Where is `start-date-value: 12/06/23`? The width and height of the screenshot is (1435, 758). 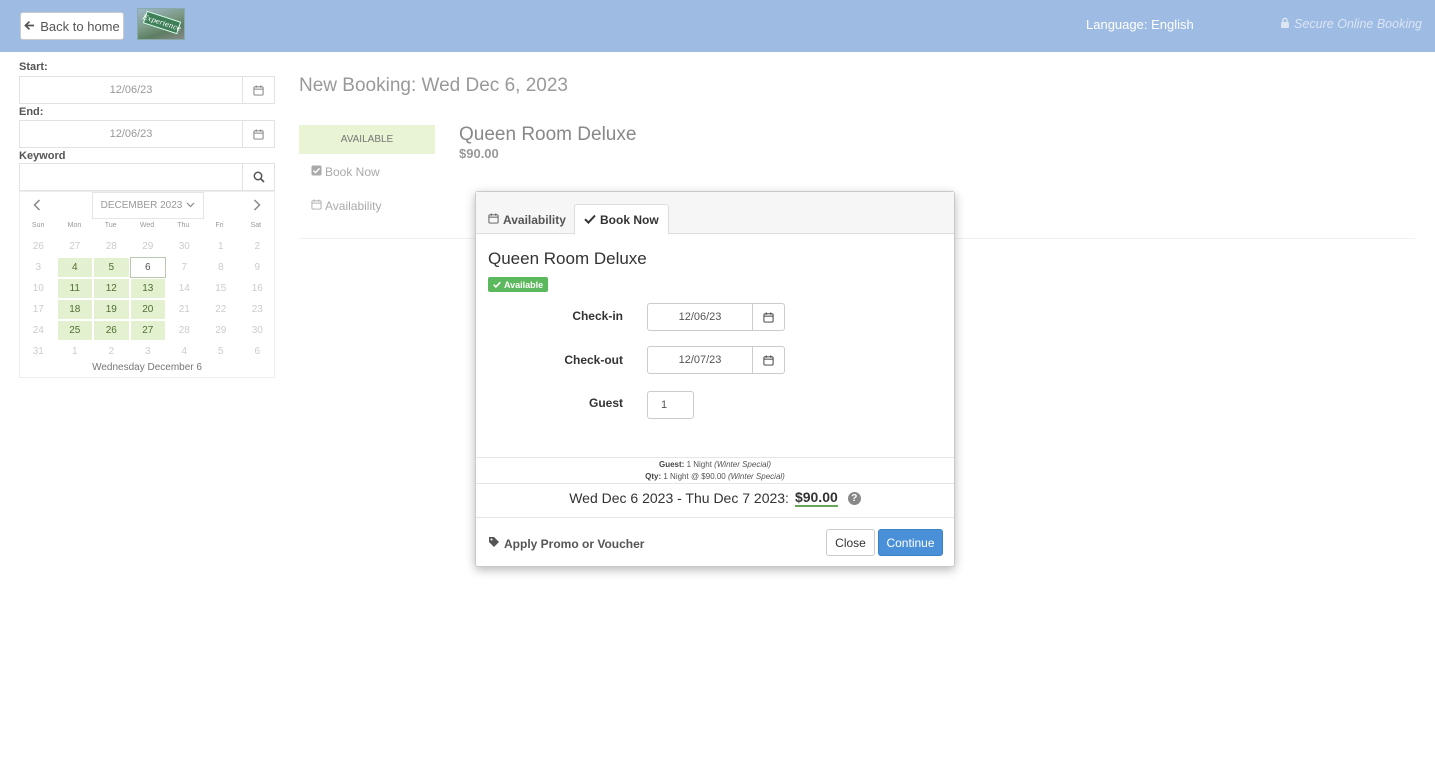
start-date-value: 12/06/23 is located at coordinates (131, 90).